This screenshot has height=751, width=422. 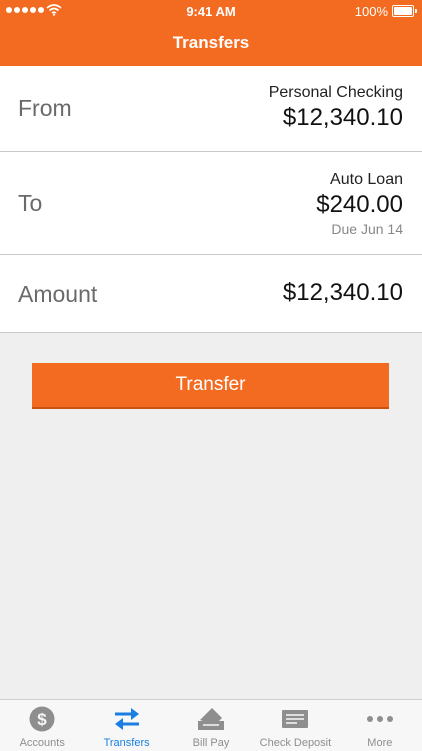 What do you see at coordinates (211, 109) in the screenshot?
I see `from-account-row: From Personal Checking $12,340.10` at bounding box center [211, 109].